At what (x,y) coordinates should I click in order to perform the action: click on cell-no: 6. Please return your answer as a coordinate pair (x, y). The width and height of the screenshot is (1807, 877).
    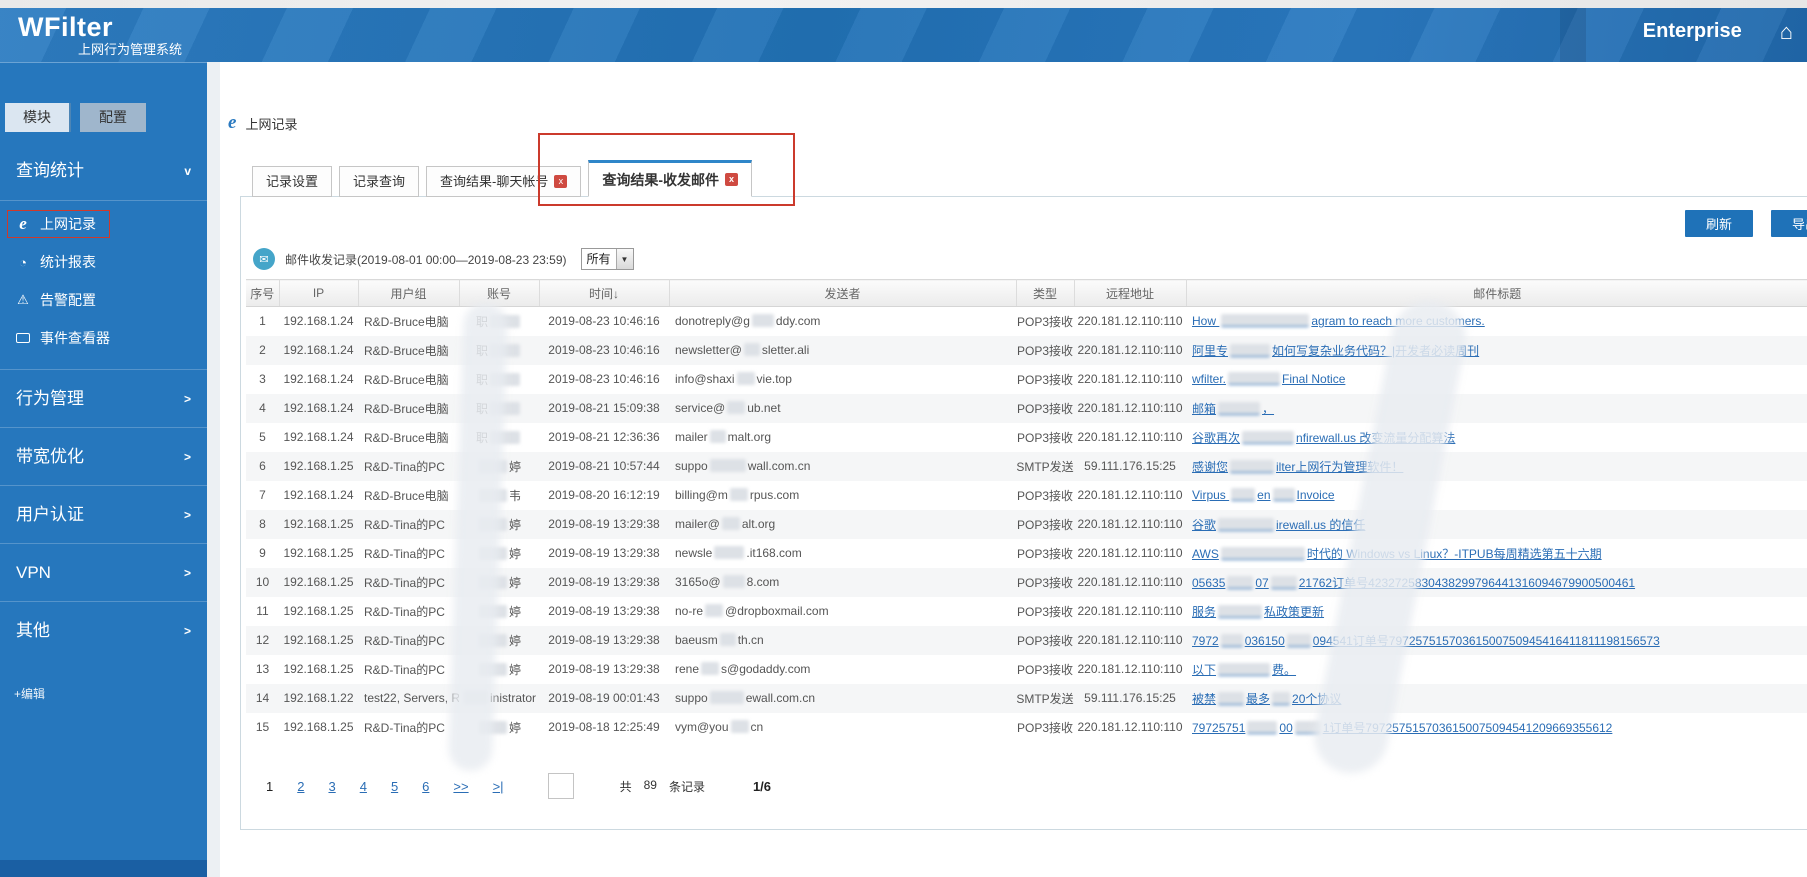
    Looking at the image, I should click on (262, 466).